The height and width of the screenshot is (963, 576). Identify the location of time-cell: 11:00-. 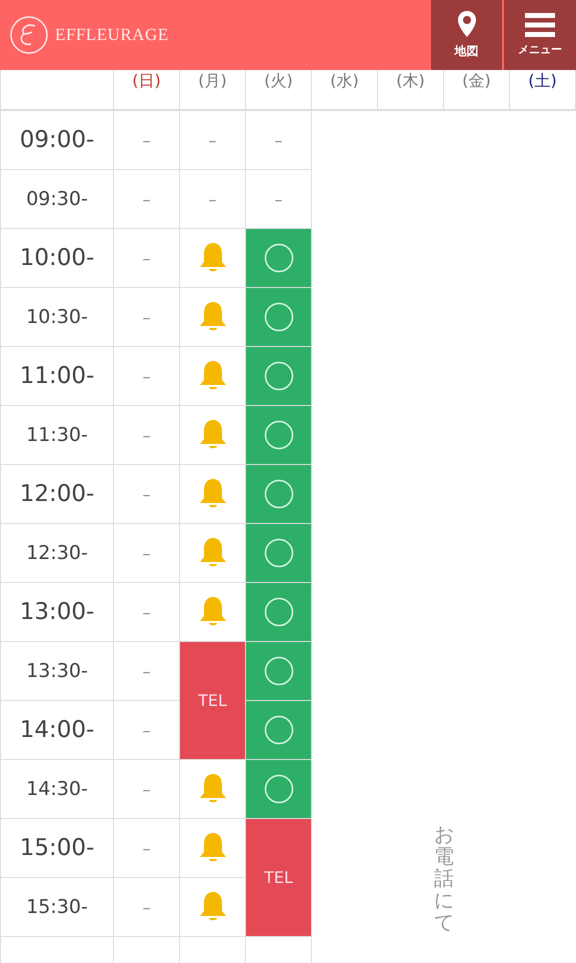
(57, 376).